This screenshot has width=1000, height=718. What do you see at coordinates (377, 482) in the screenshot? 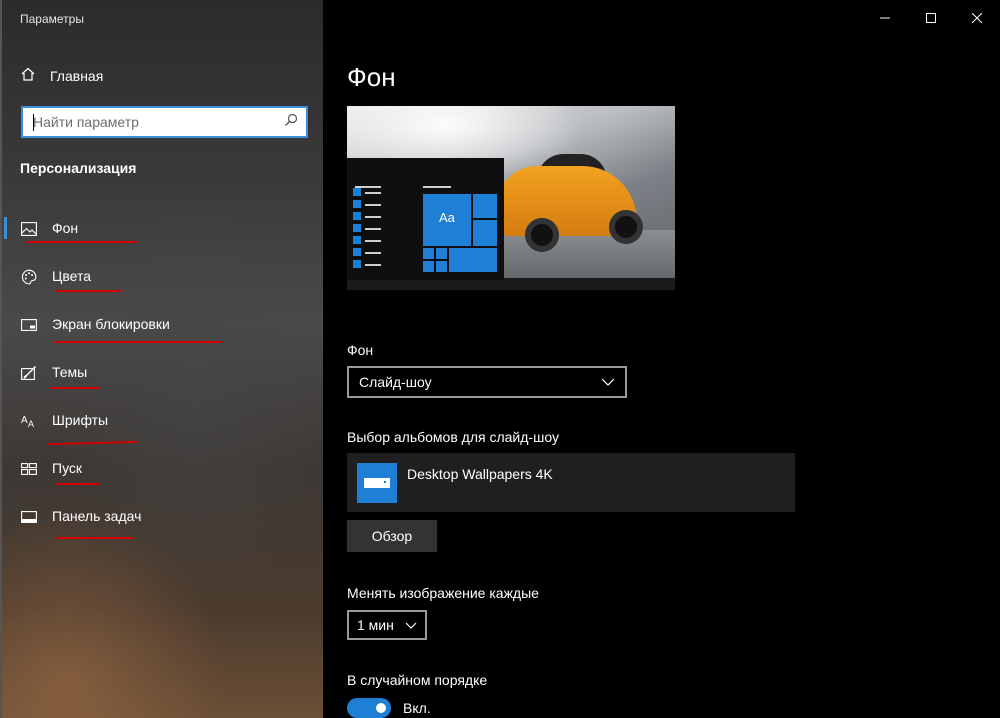
I see `album-folder-icon` at bounding box center [377, 482].